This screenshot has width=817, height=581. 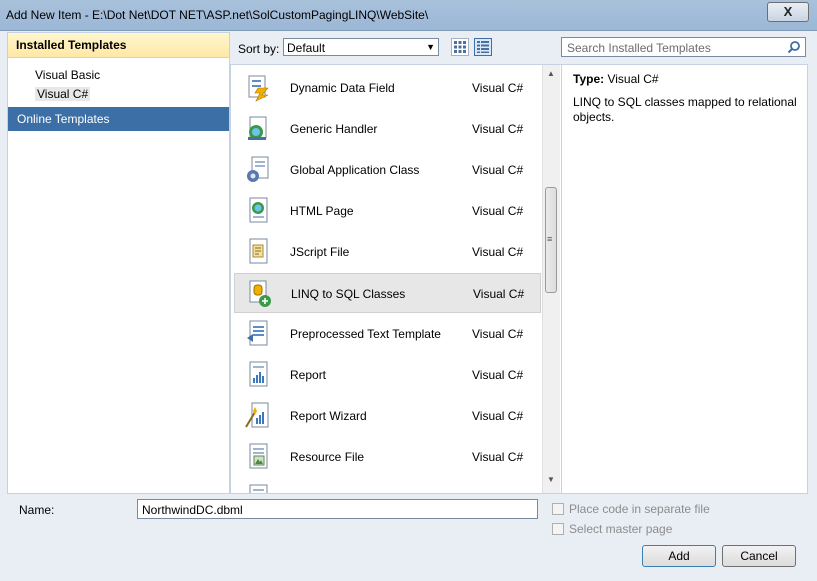 I want to click on template-name: LINQ to SQL Classes, so click(x=348, y=294).